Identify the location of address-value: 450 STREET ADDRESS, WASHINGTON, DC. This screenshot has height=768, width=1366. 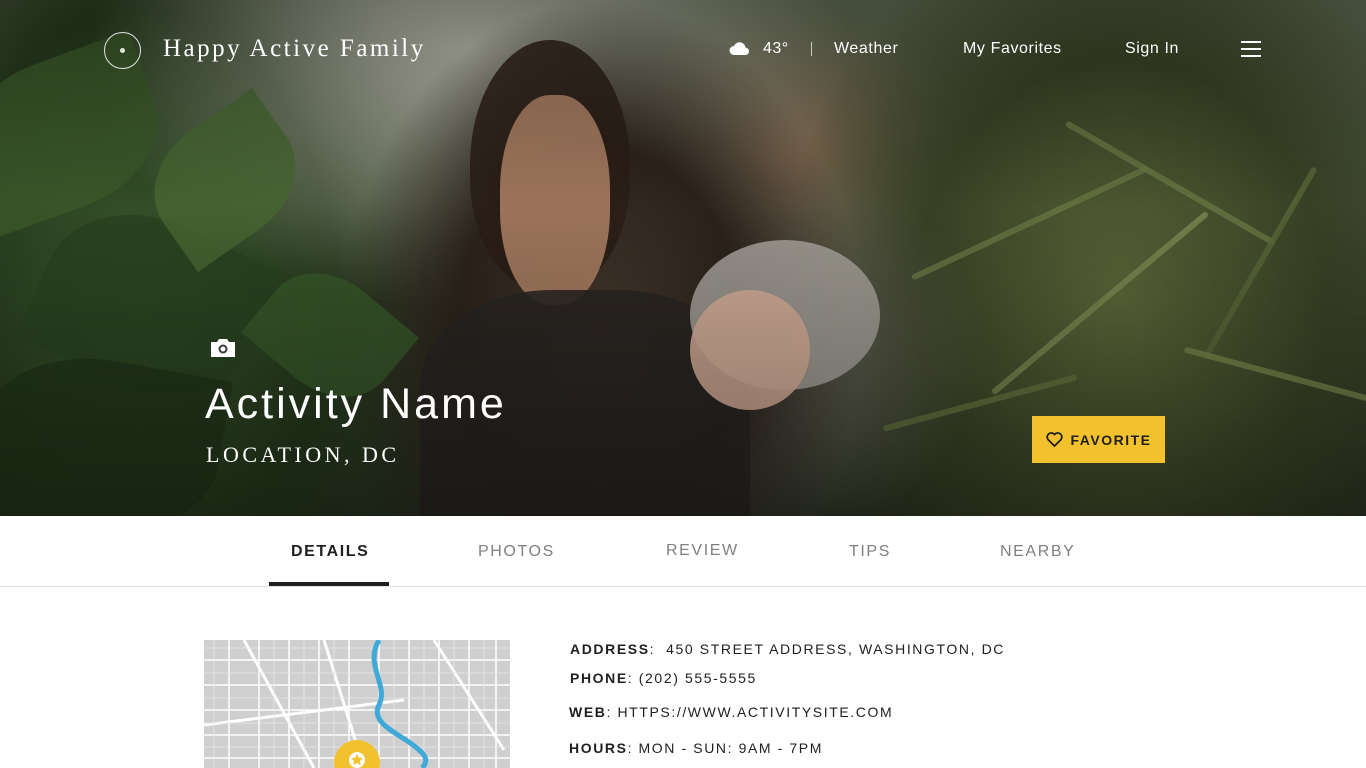
(836, 649).